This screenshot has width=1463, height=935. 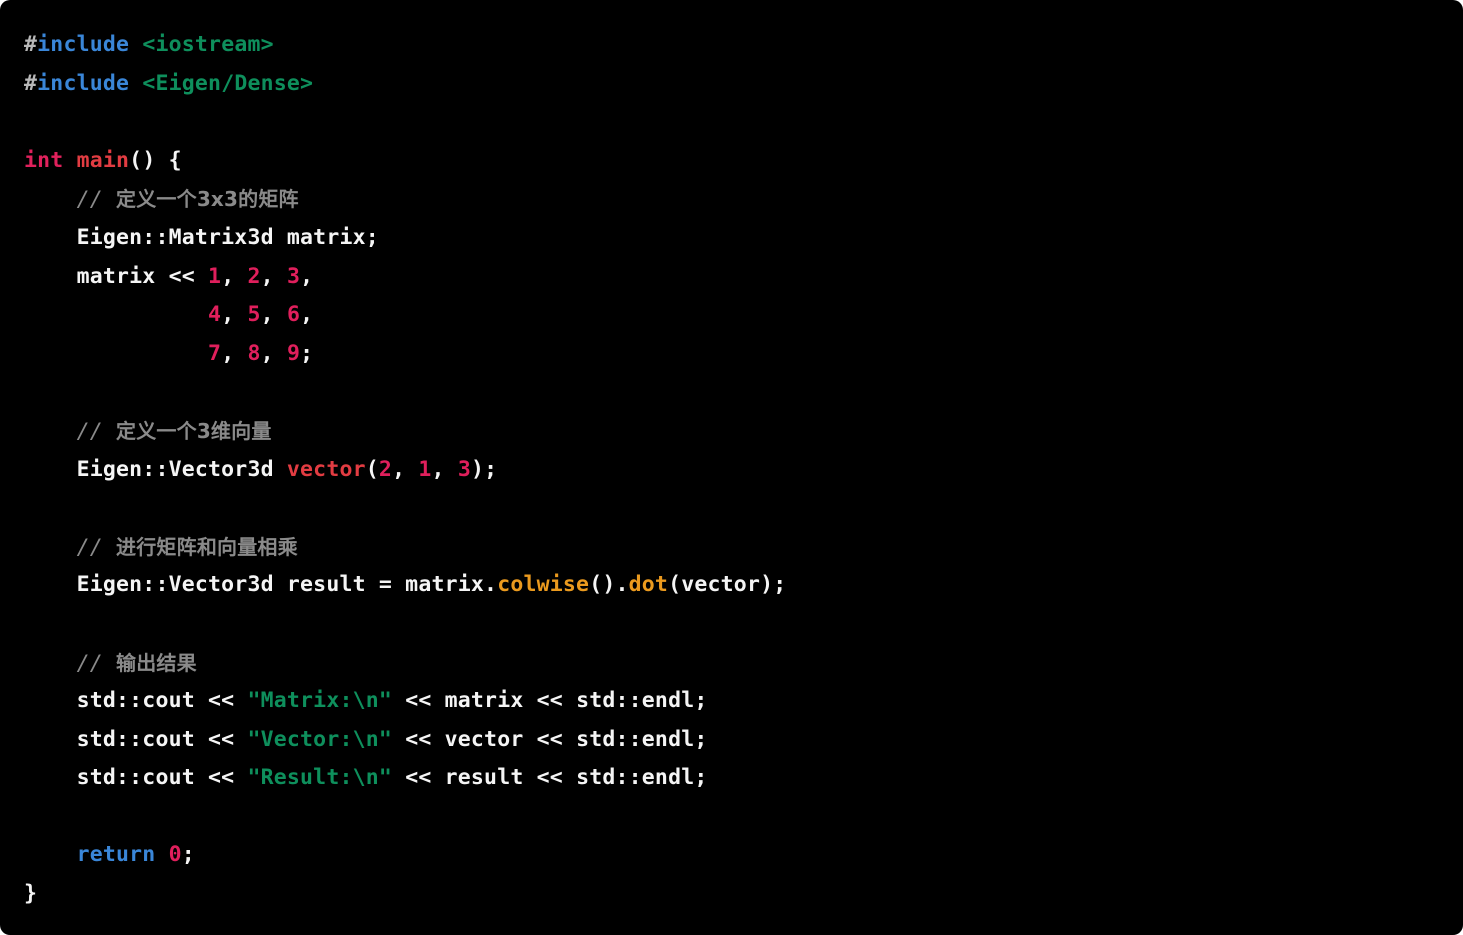 I want to click on code-token-plain: Eigen::Vector3d, so click(x=155, y=469).